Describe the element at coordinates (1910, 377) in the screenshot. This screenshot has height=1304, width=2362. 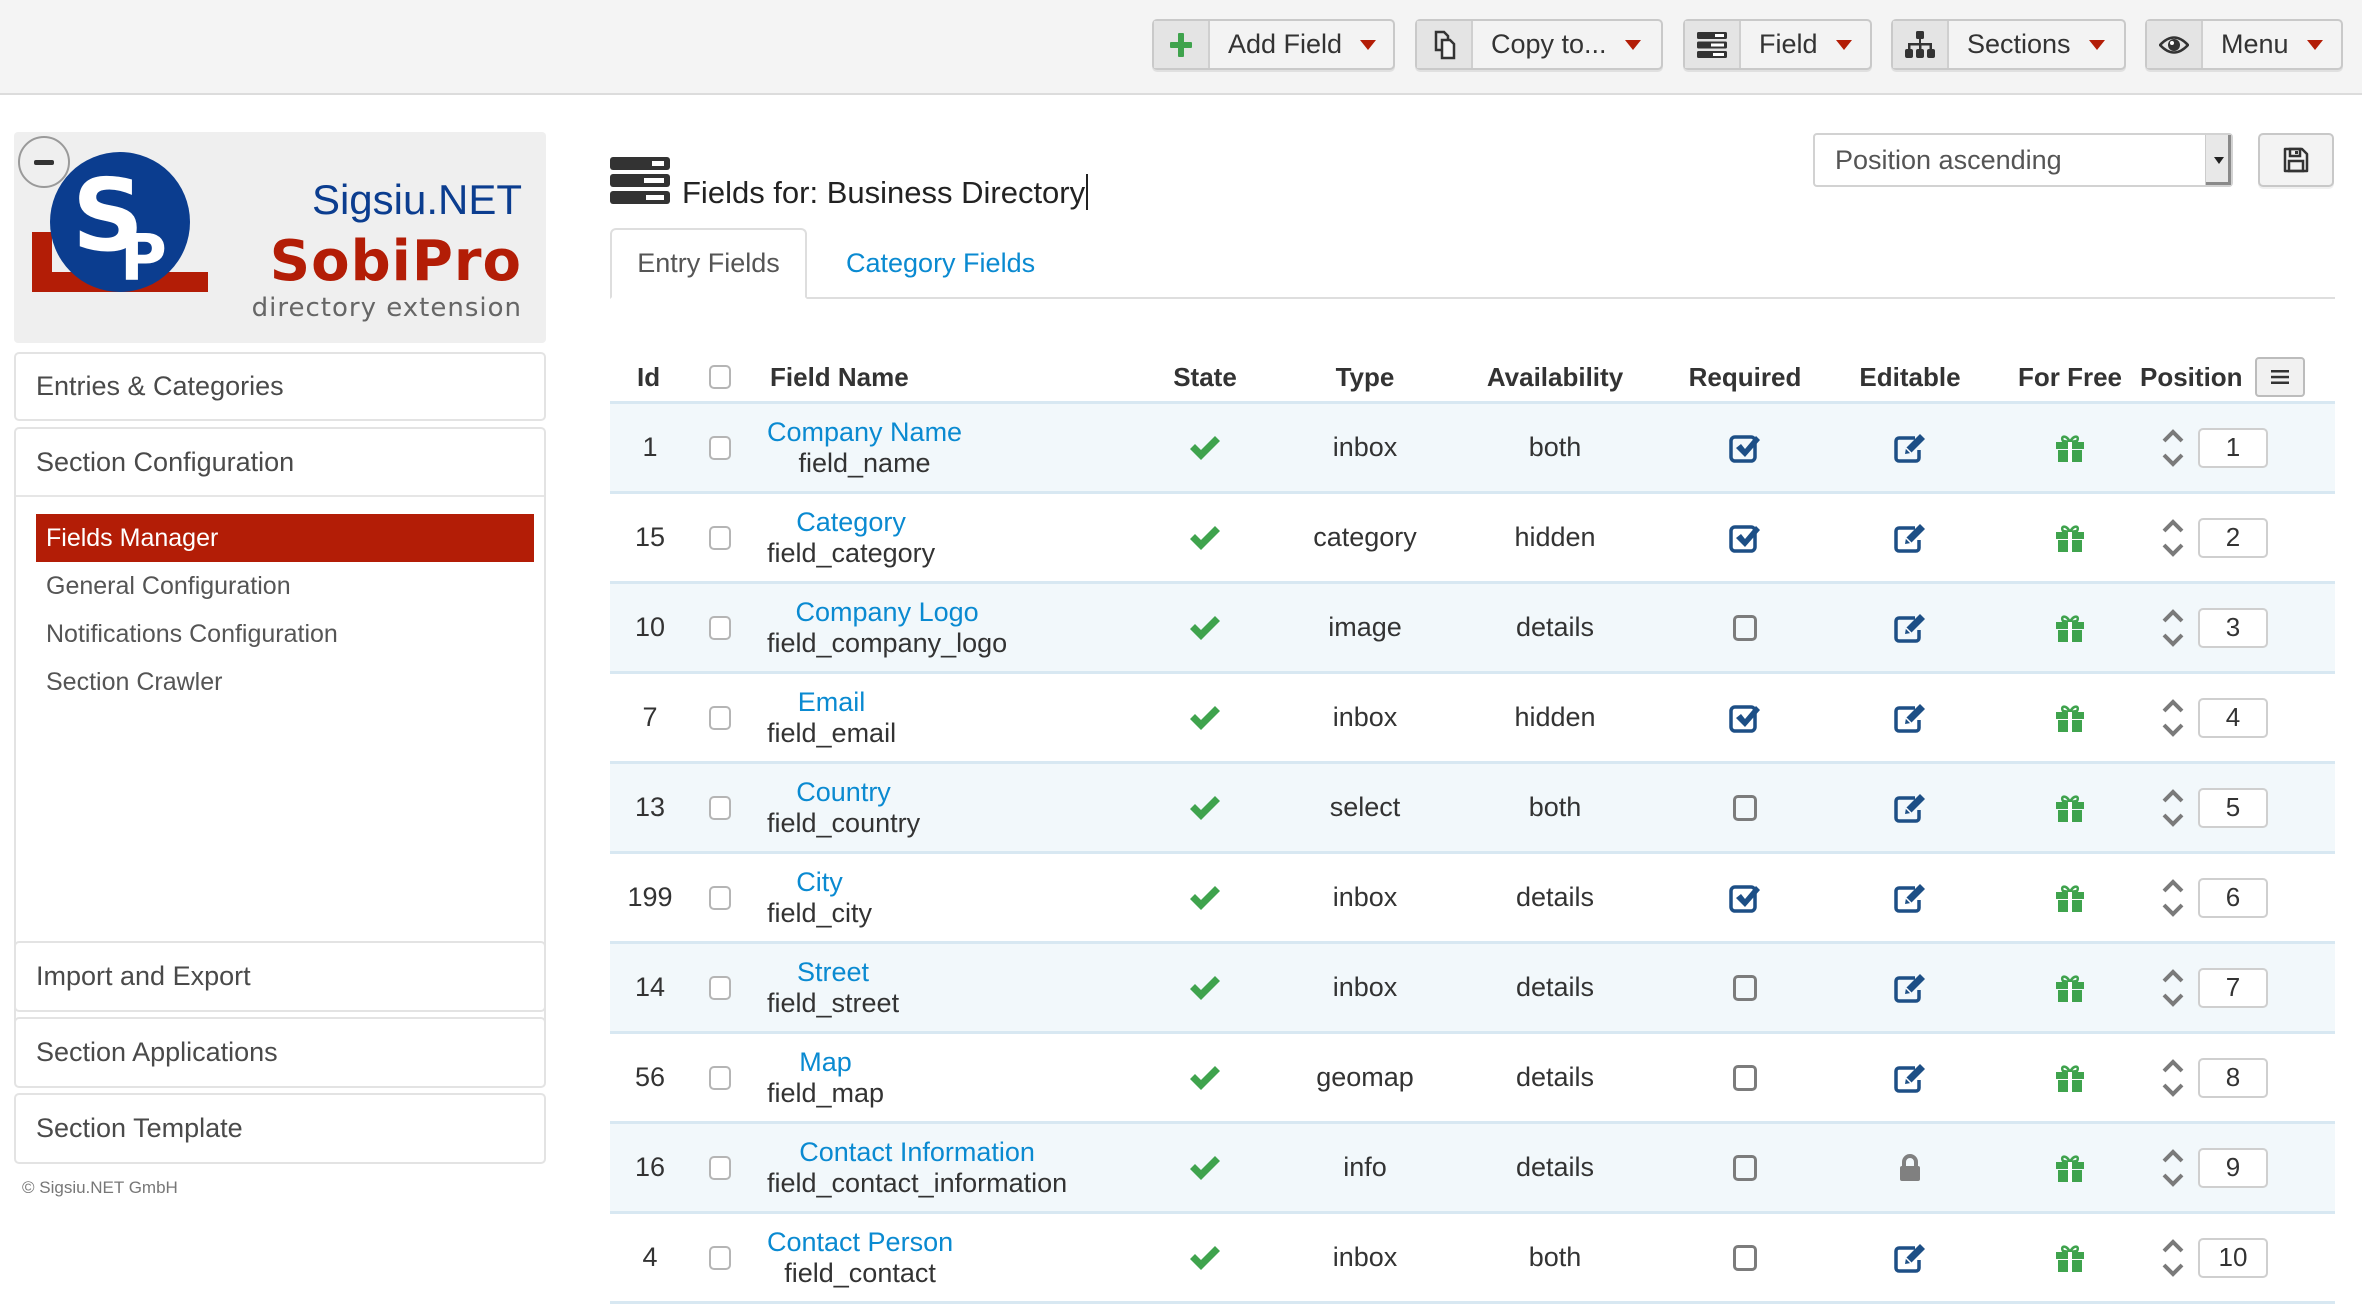
I see `column-header-editable: Editable` at that location.